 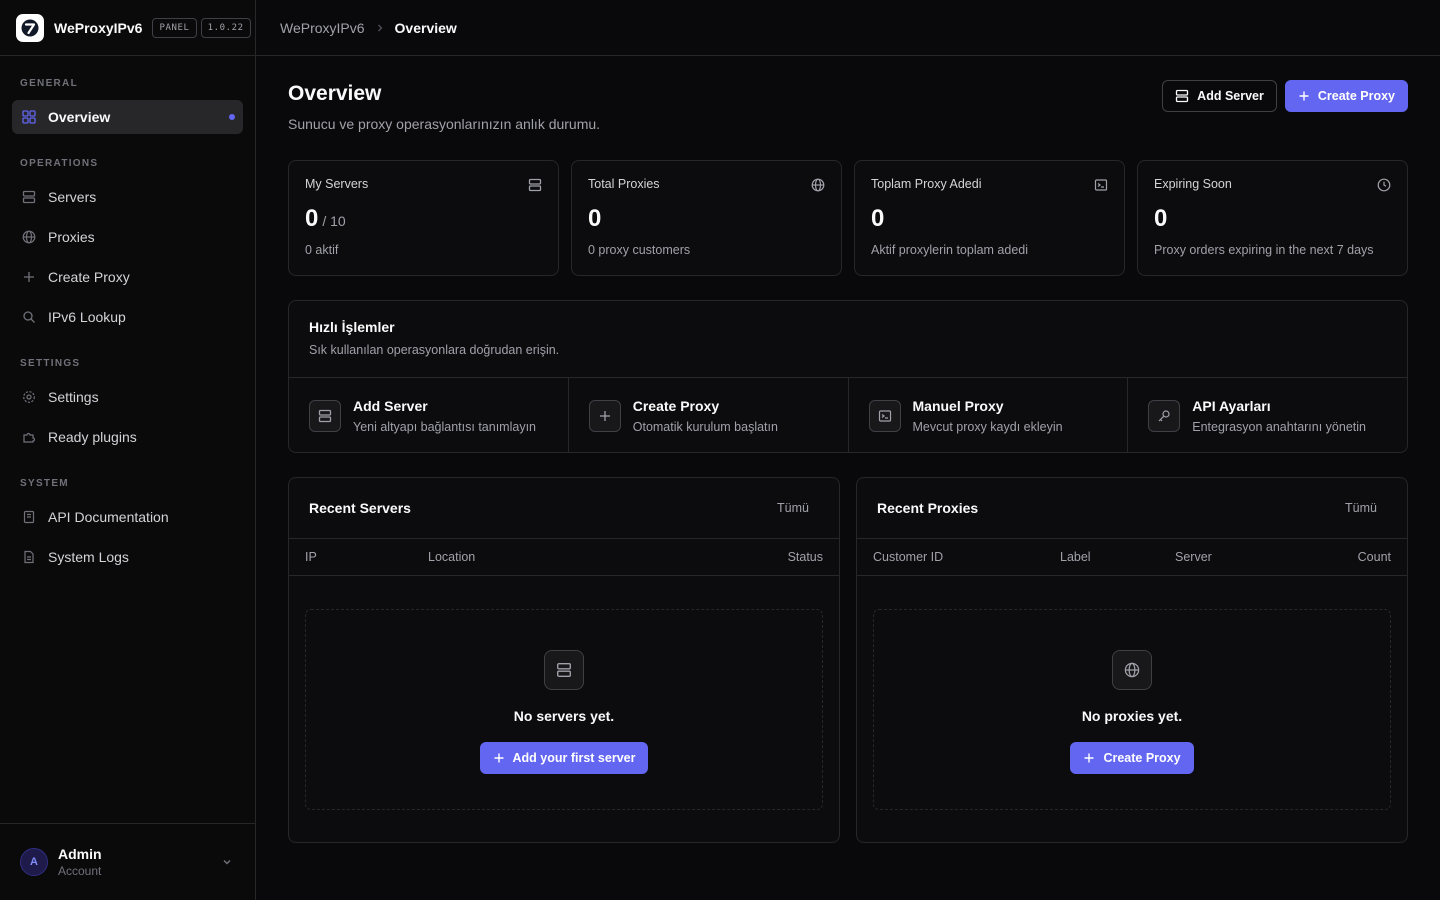 I want to click on quick-action-manual-proxy: Manuel Proxy Mevcut proxy kaydı ekleyin, so click(x=989, y=415).